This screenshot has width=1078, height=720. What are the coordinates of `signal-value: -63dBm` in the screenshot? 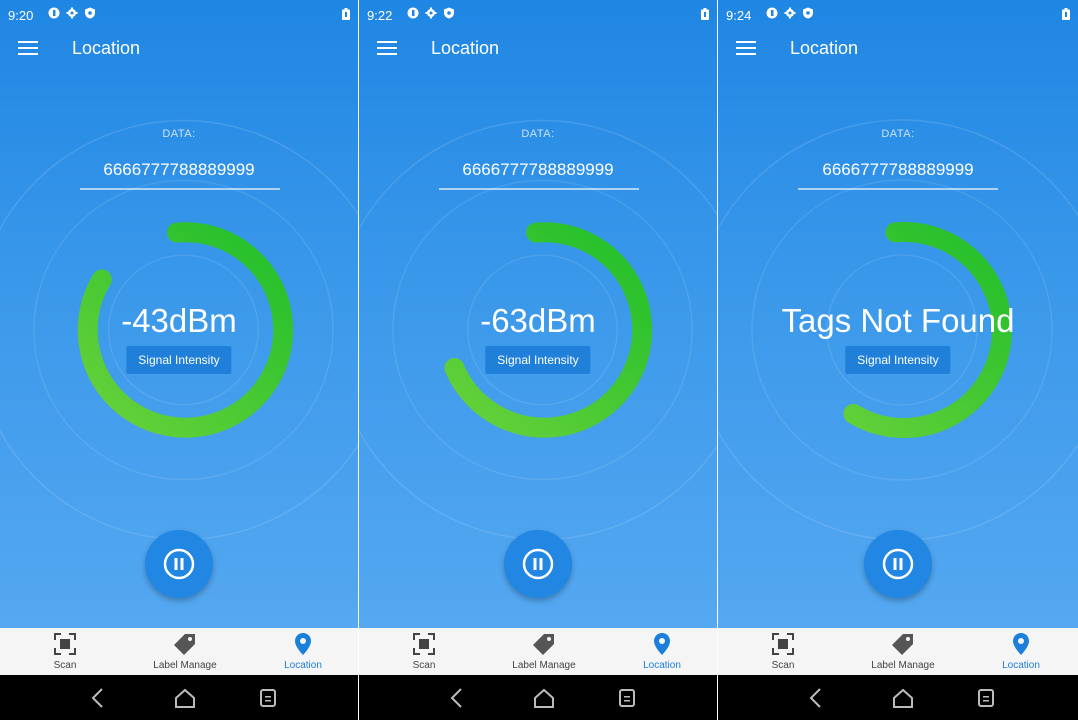 It's located at (538, 320).